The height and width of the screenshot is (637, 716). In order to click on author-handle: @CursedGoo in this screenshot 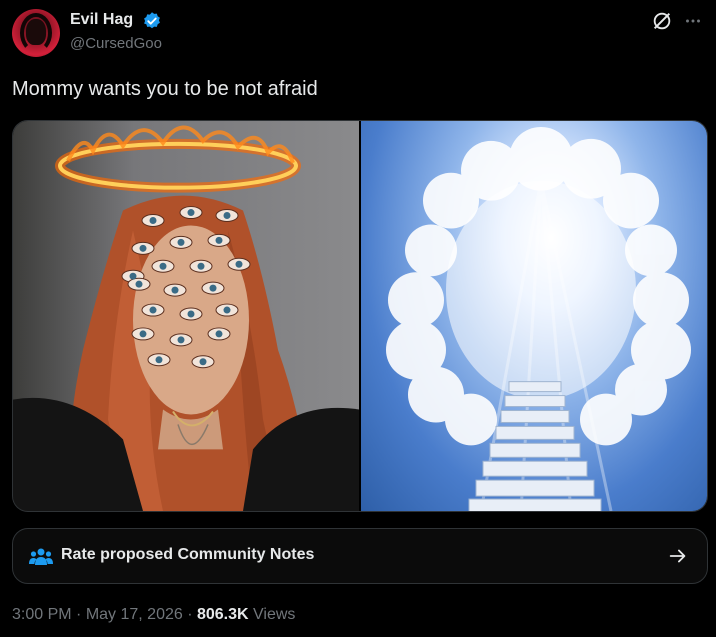, I will do `click(116, 43)`.